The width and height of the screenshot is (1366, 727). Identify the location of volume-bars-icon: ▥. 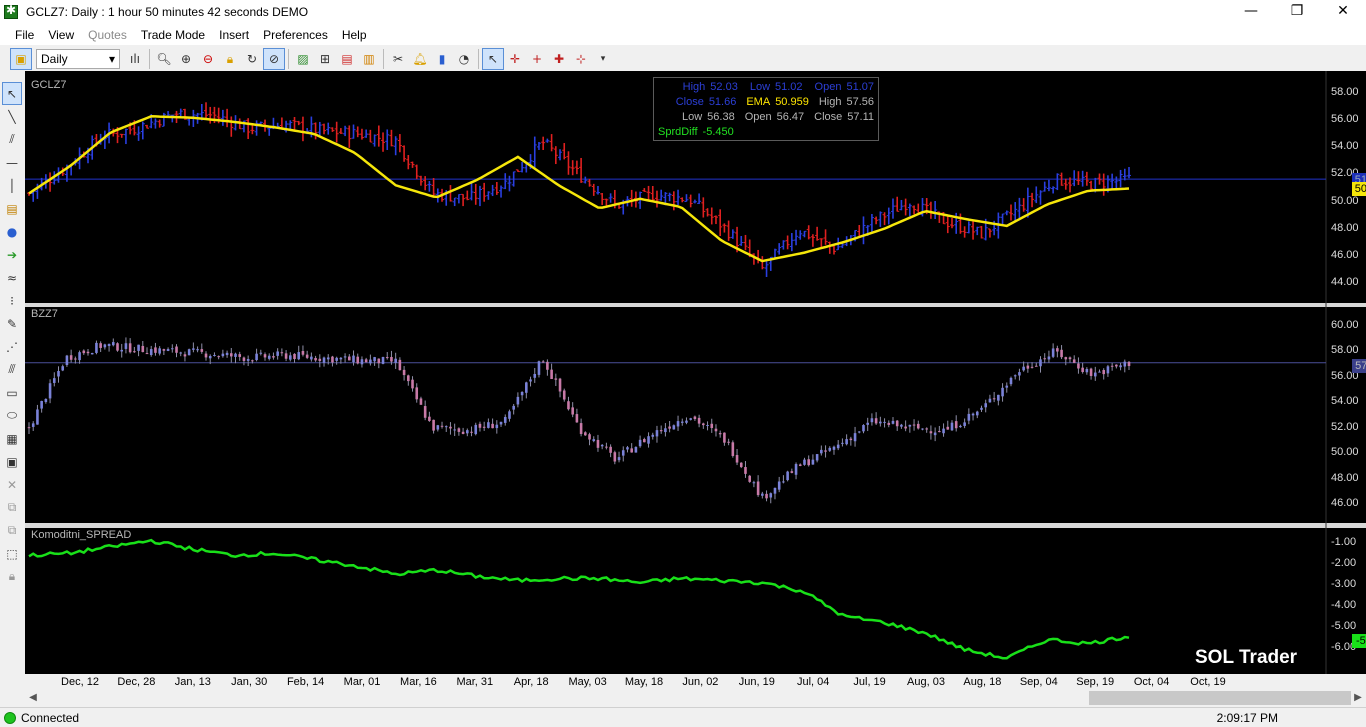
(369, 59).